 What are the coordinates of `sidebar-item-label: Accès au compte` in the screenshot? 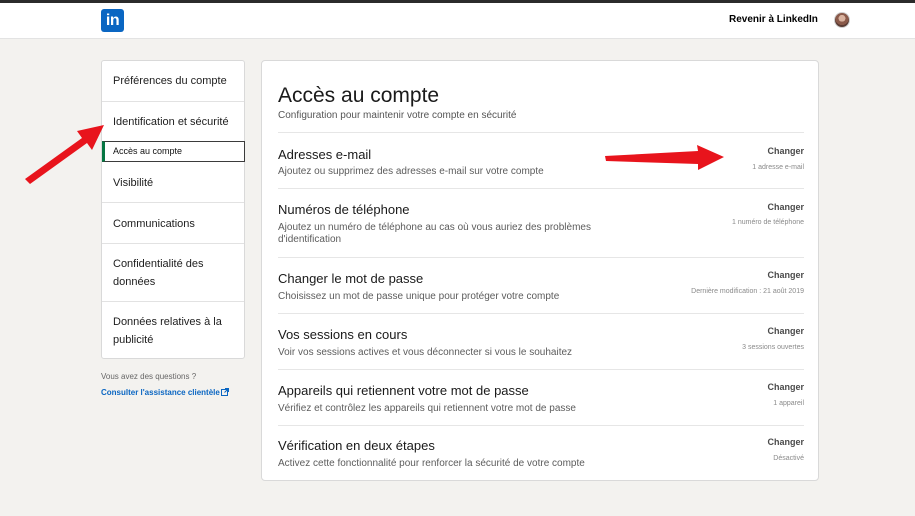 It's located at (148, 151).